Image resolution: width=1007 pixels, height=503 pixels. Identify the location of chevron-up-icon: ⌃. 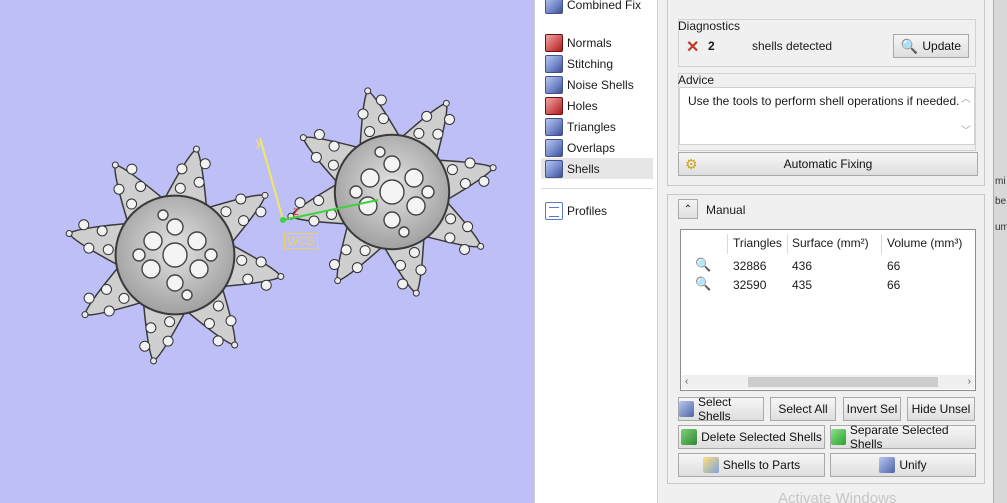
(688, 209).